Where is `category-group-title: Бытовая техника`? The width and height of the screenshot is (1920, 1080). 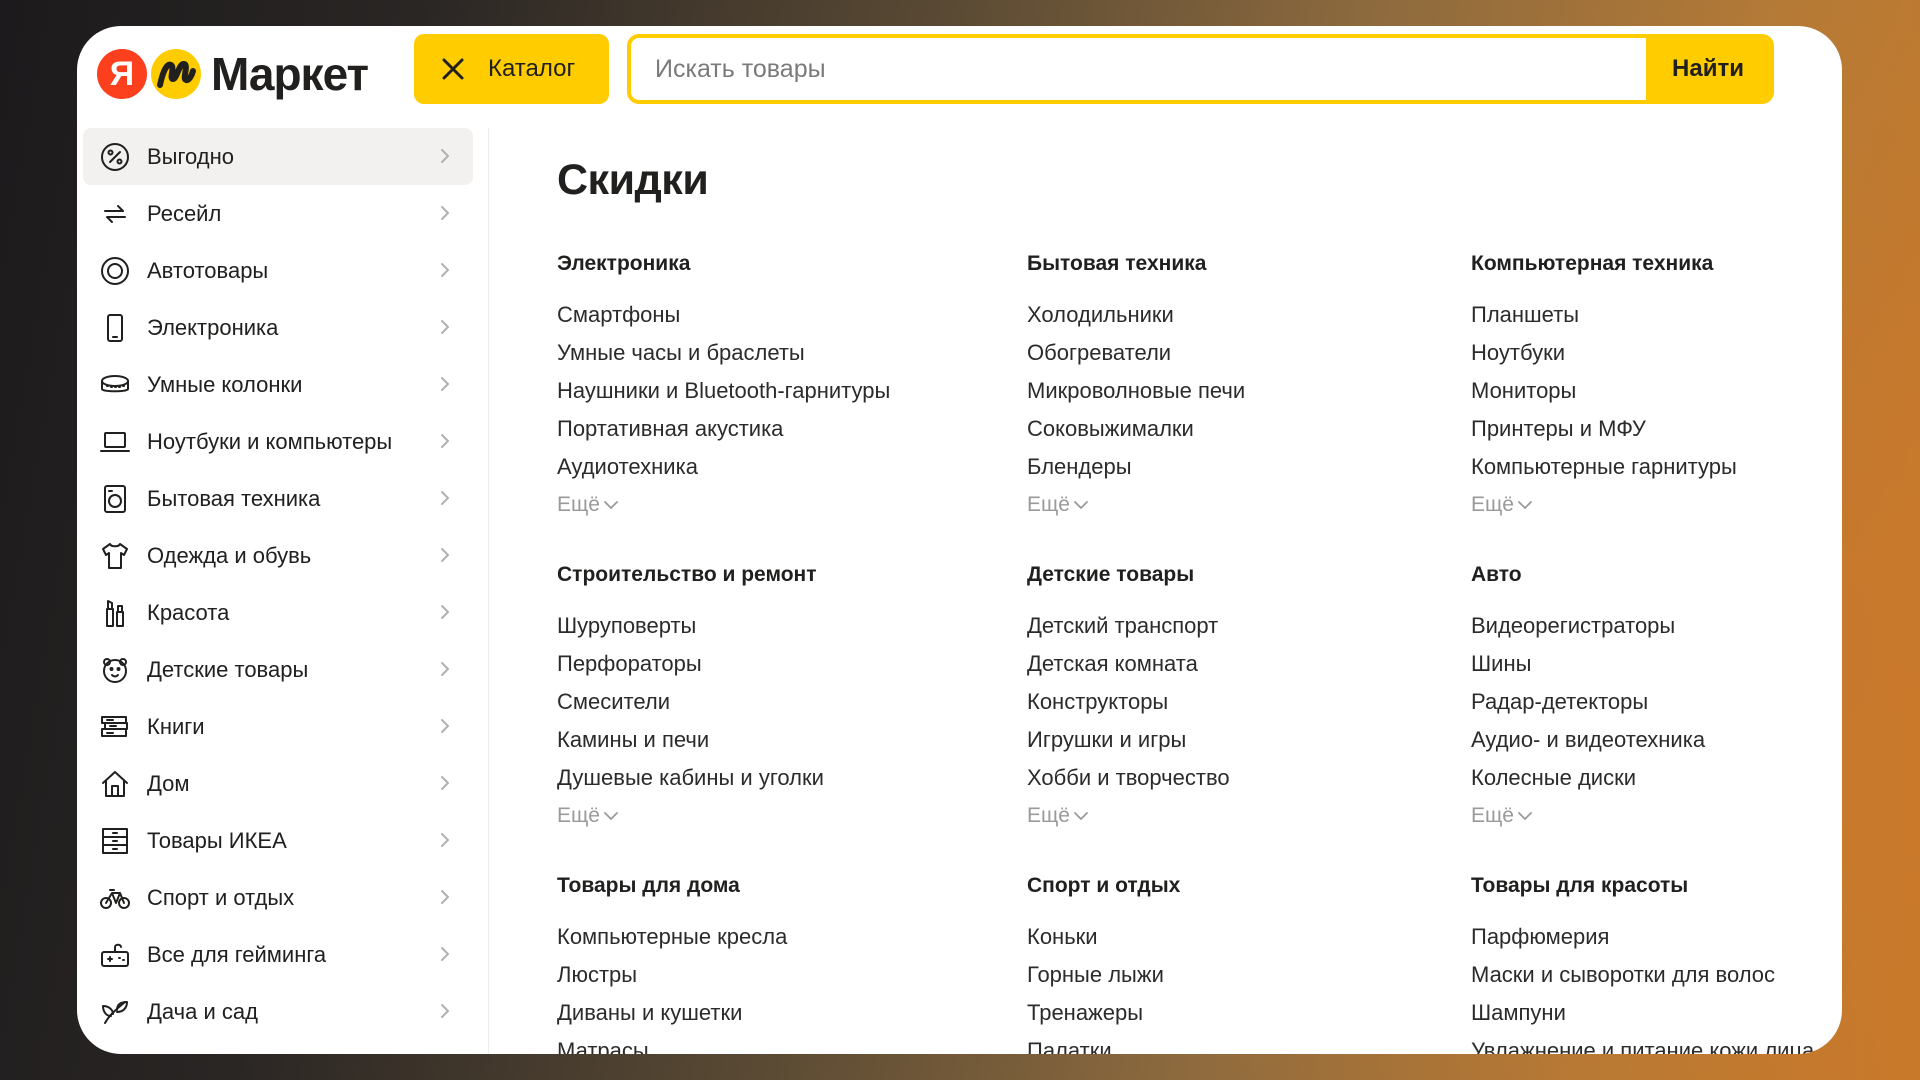 category-group-title: Бытовая техника is located at coordinates (1237, 267).